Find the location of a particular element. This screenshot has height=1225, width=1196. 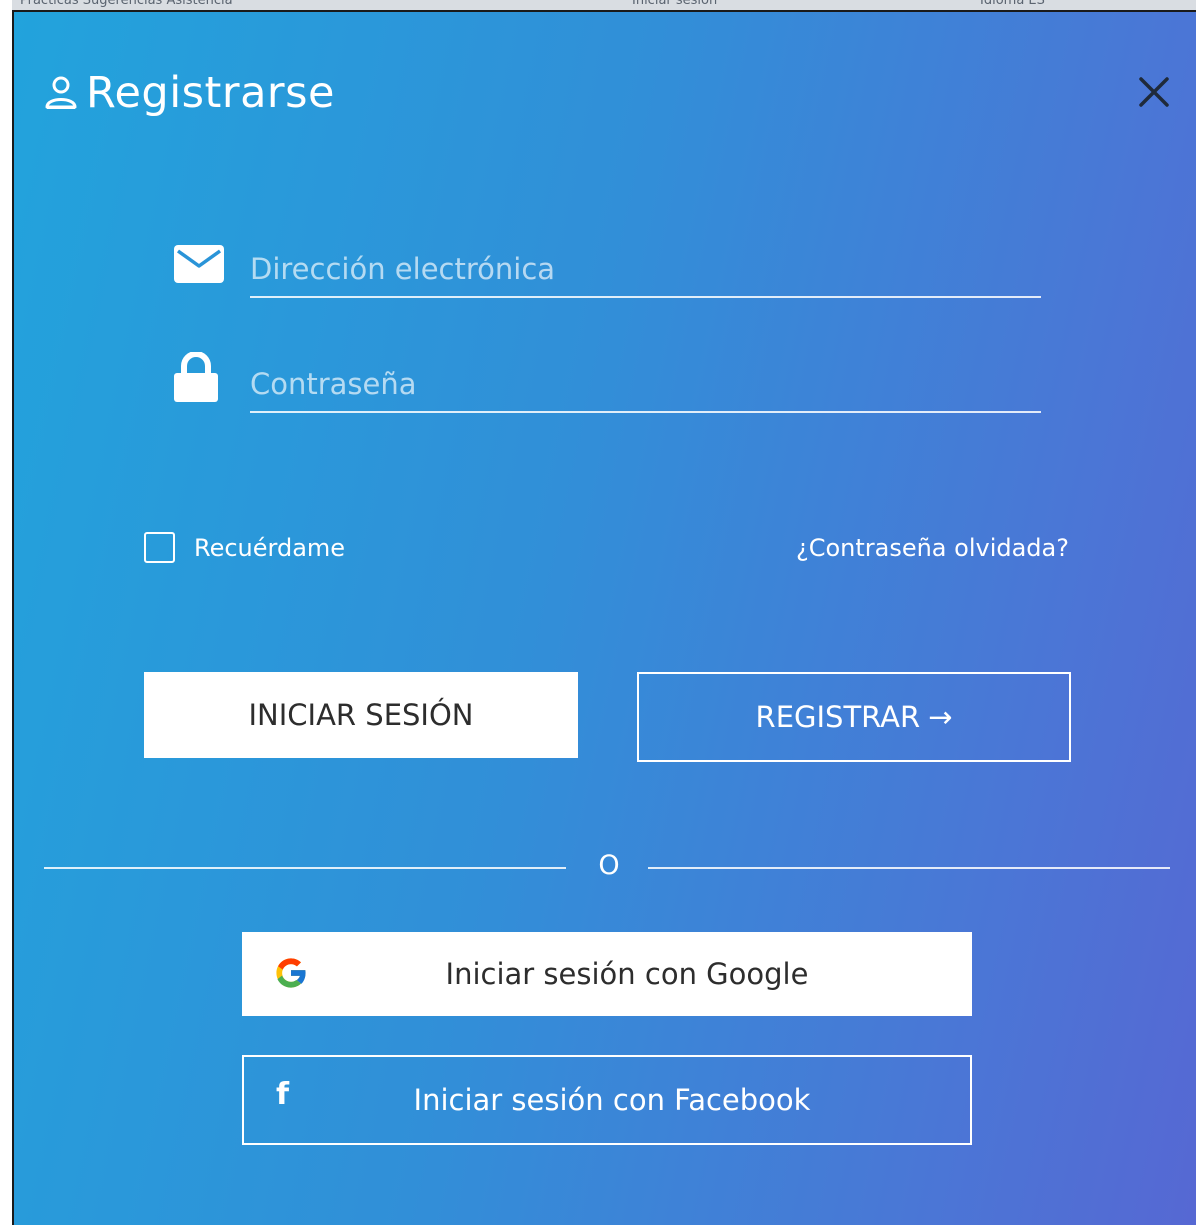

login-button-label: INICIAR SESIÓN is located at coordinates (361, 715).